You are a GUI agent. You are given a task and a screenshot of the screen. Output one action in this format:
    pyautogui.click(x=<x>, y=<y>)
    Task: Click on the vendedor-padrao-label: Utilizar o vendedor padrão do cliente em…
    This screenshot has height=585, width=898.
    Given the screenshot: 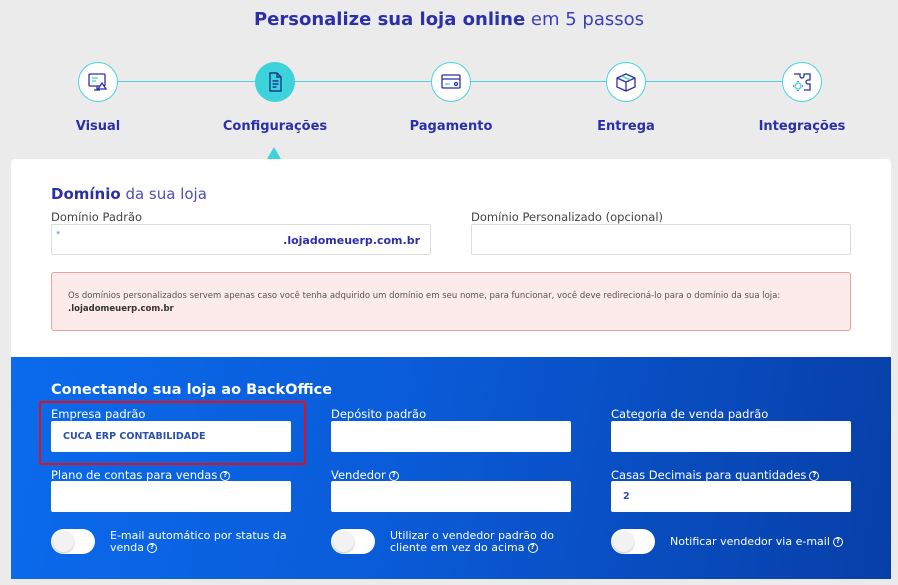 What is the action you would take?
    pyautogui.click(x=472, y=541)
    